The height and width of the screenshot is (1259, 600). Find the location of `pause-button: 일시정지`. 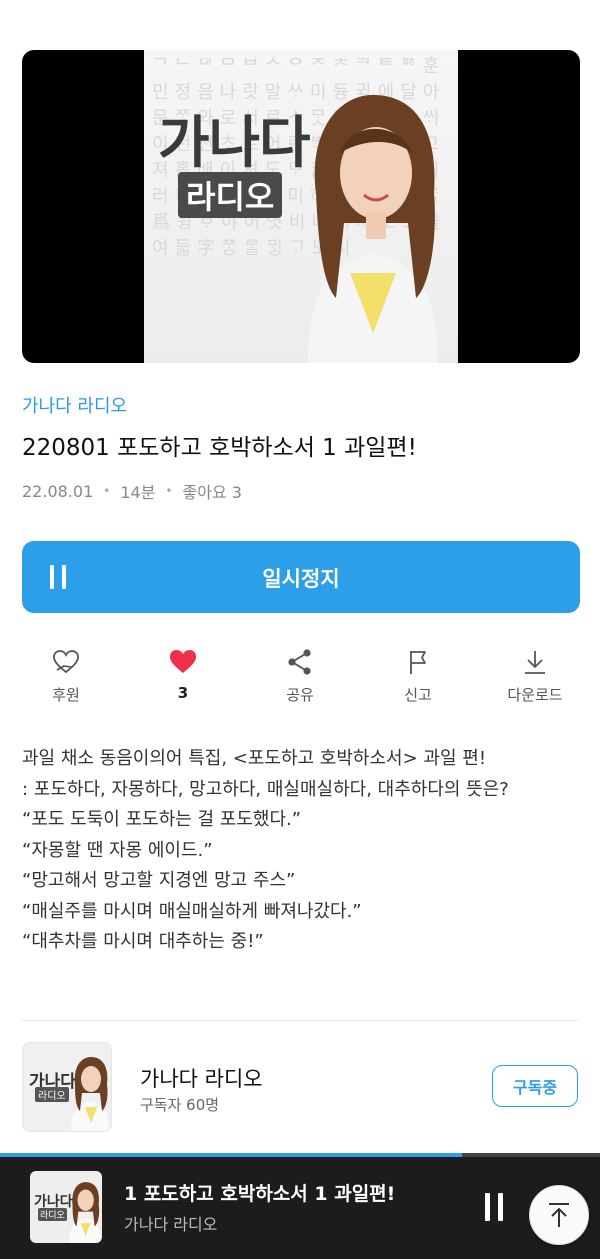

pause-button: 일시정지 is located at coordinates (301, 577).